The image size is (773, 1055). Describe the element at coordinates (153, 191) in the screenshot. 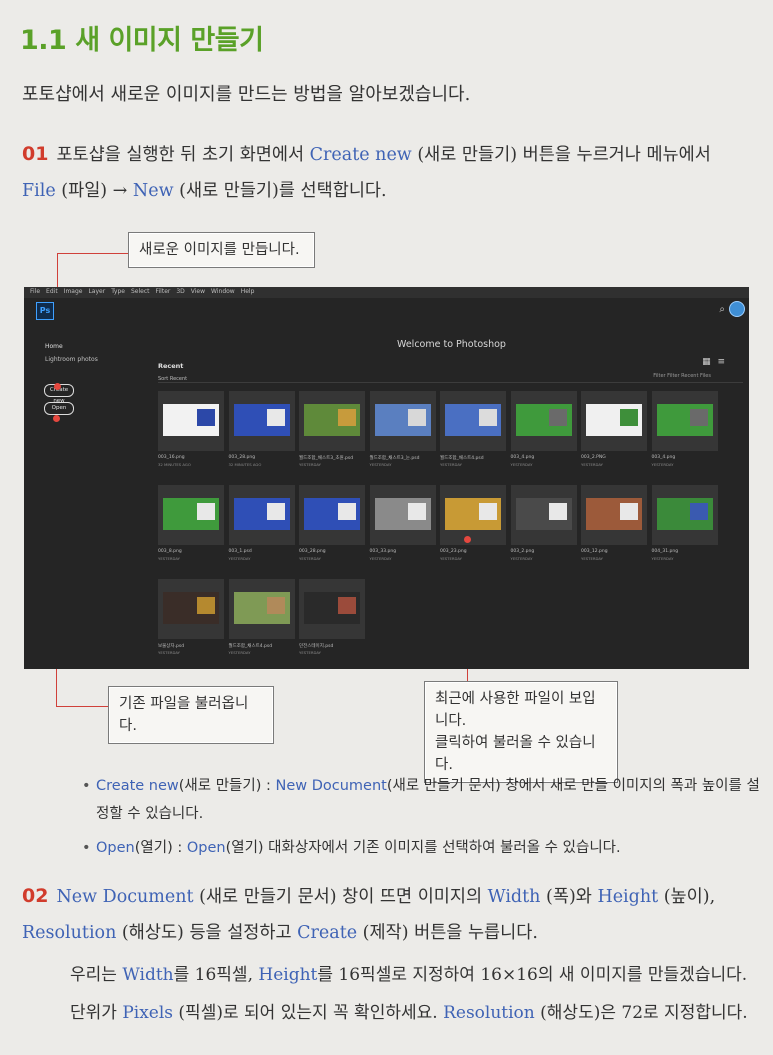

I see `term-new: New` at that location.